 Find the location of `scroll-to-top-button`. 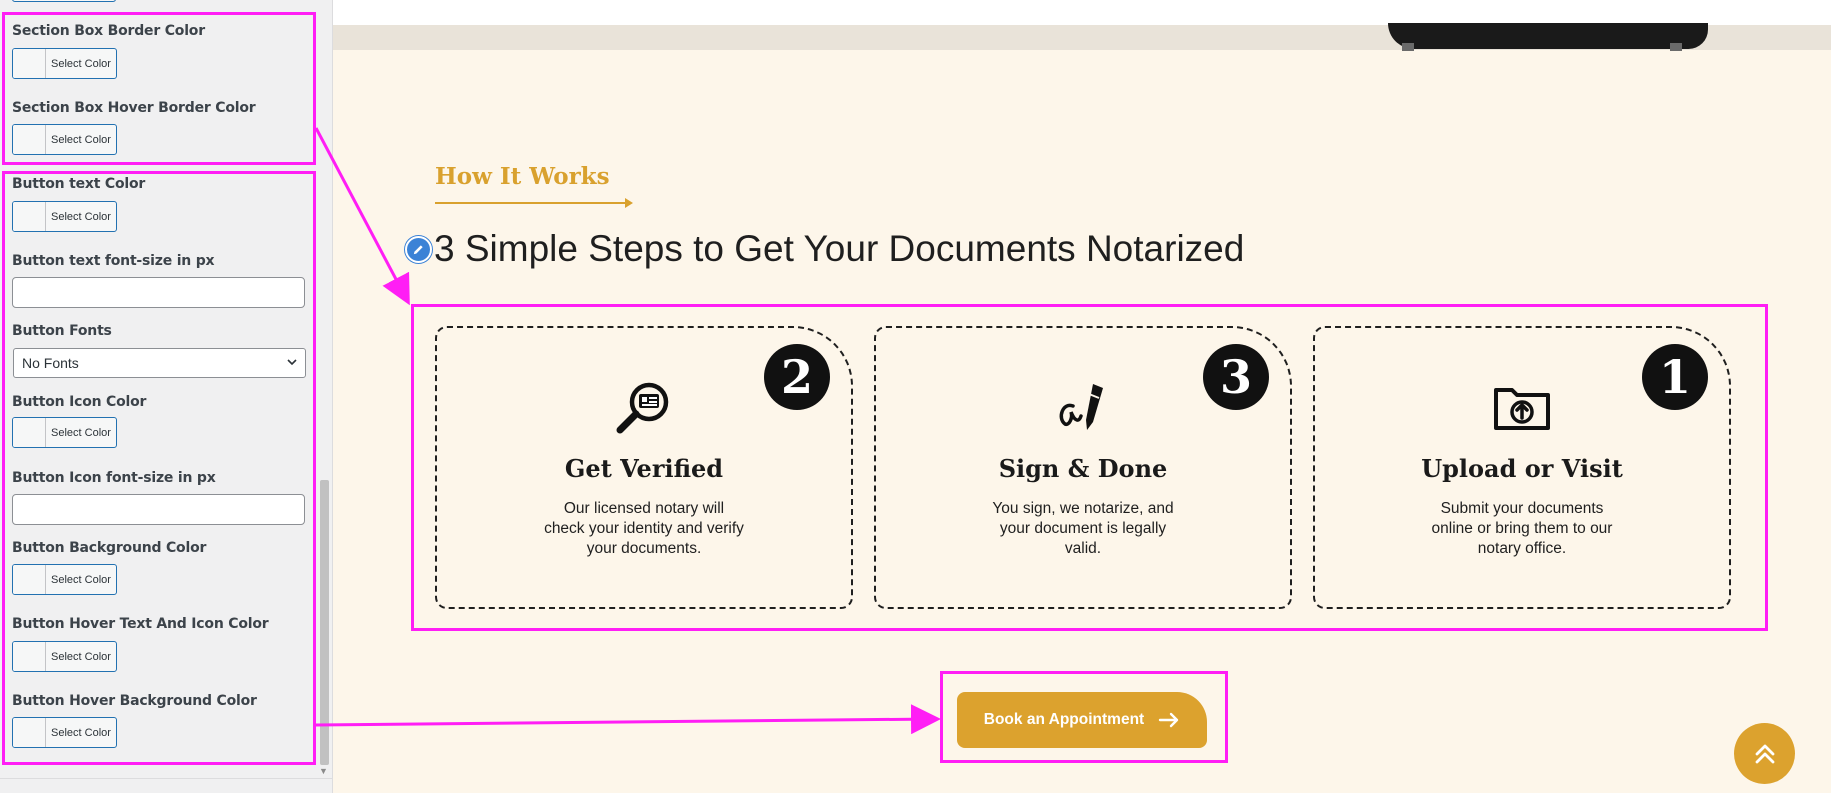

scroll-to-top-button is located at coordinates (1764, 753).